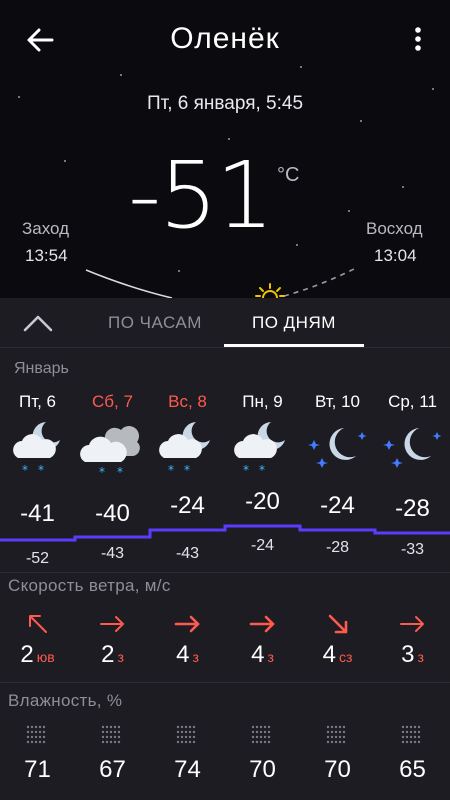 The width and height of the screenshot is (450, 800). Describe the element at coordinates (110, 452) in the screenshot. I see `cloudy-snow-icon: * *` at that location.